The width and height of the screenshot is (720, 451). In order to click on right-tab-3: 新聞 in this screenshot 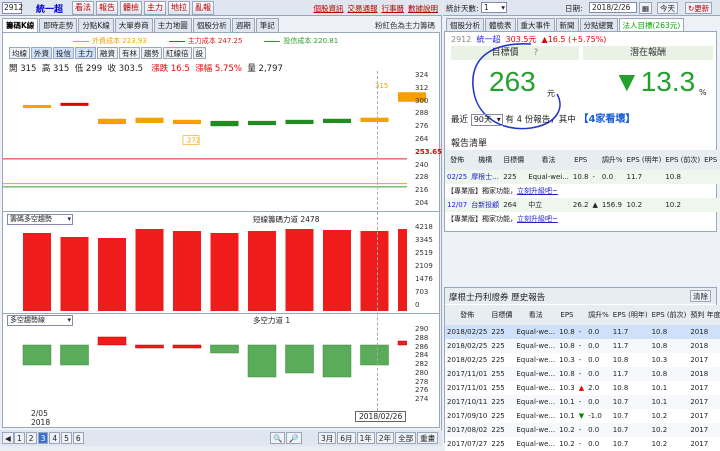, I will do `click(567, 24)`.